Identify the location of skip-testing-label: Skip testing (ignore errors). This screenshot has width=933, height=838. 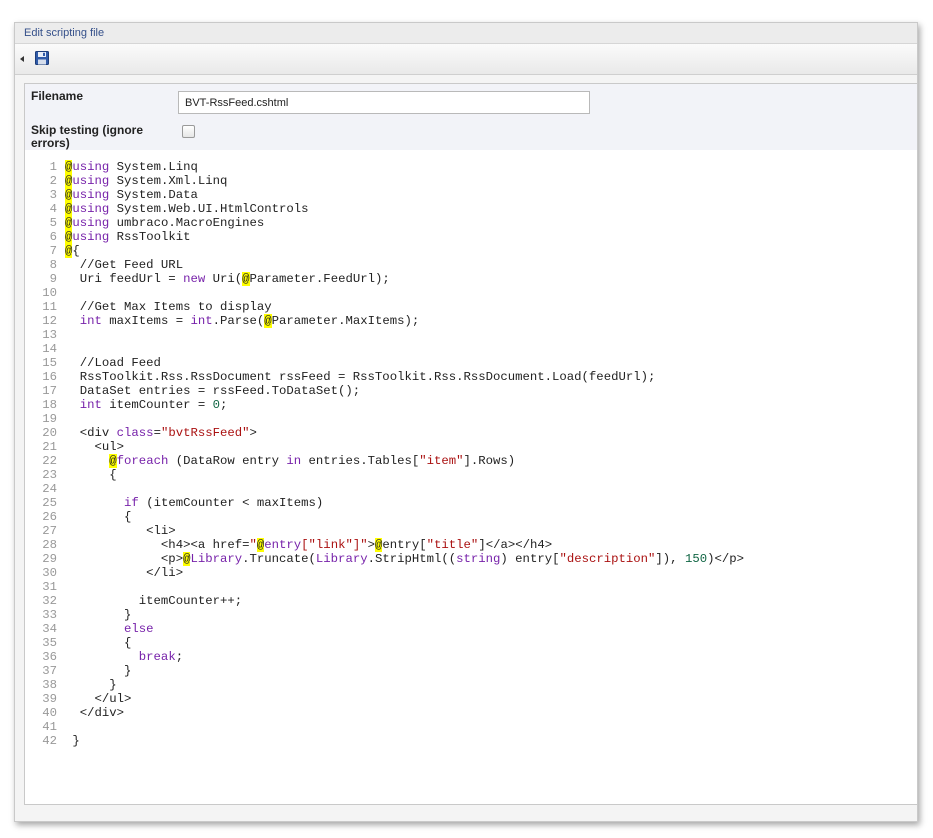
(87, 136).